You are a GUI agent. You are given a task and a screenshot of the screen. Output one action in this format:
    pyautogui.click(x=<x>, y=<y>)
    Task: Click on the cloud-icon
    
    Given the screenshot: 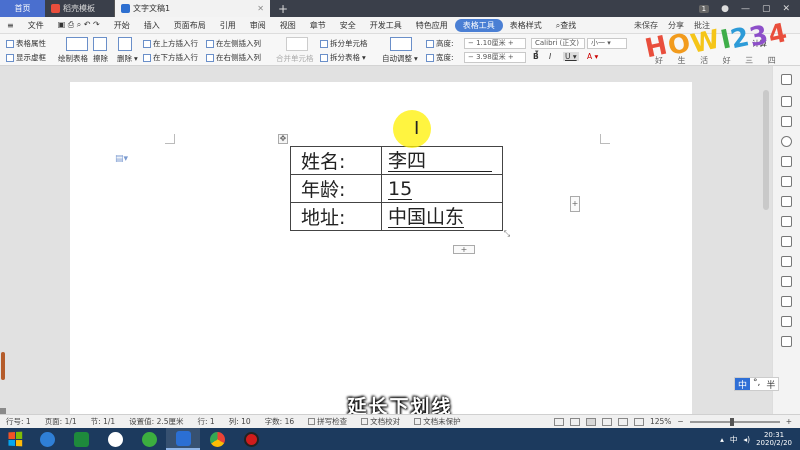 What is the action you would take?
    pyautogui.click(x=786, y=141)
    